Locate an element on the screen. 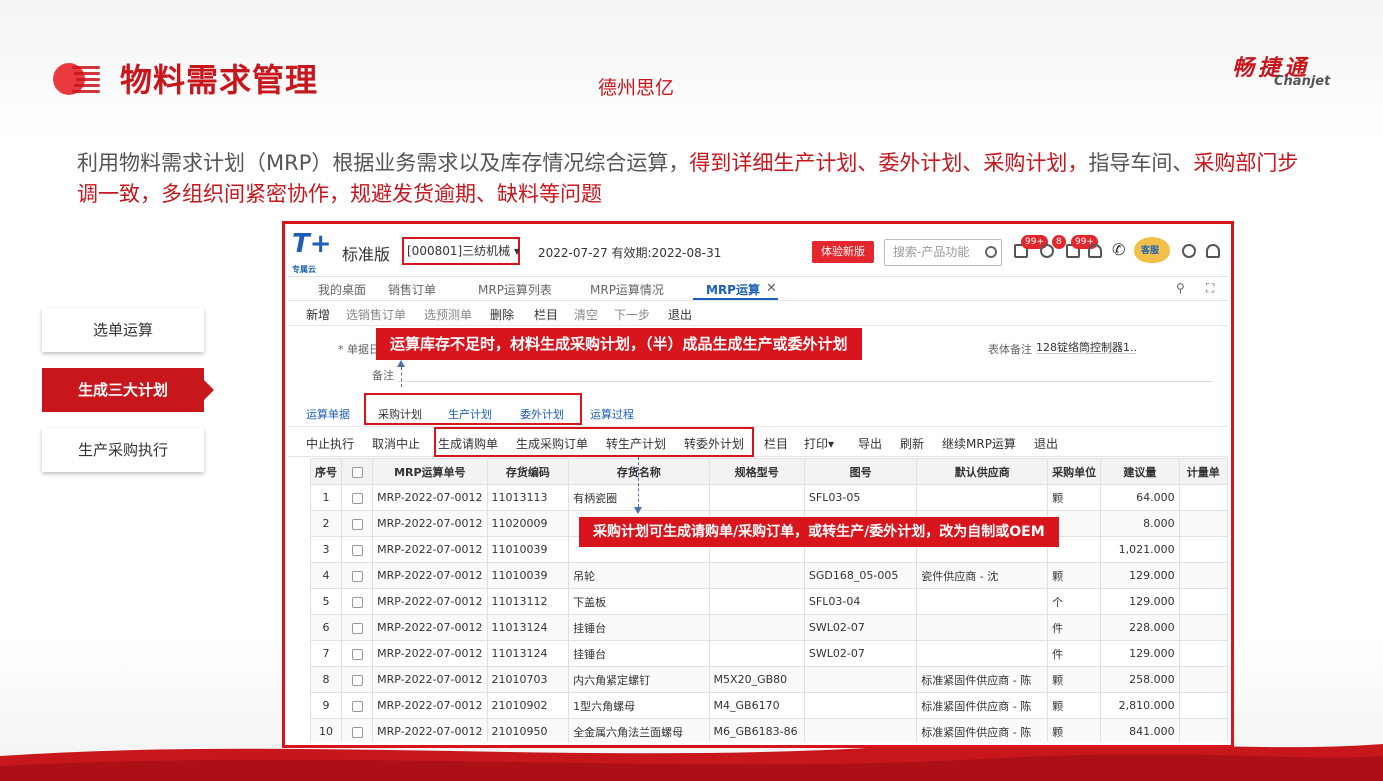 This screenshot has width=1383, height=781. table-cell: 下盖板 is located at coordinates (639, 601).